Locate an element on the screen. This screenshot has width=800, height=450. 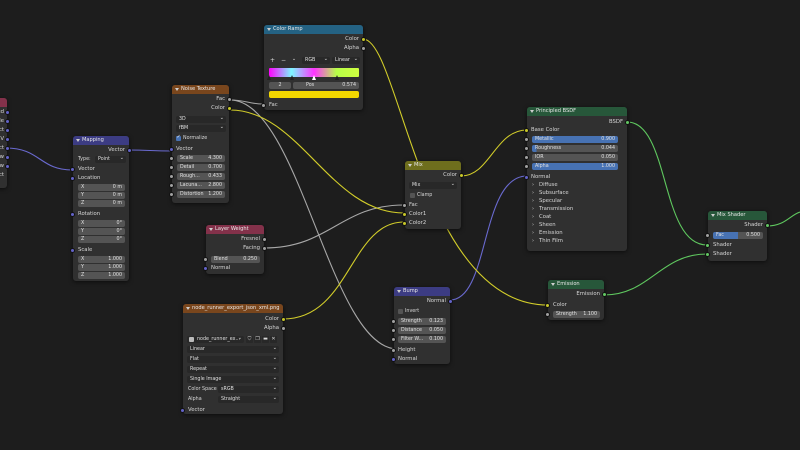
lacunarity-field: Lacuna... 2.800 is located at coordinates (201, 185).